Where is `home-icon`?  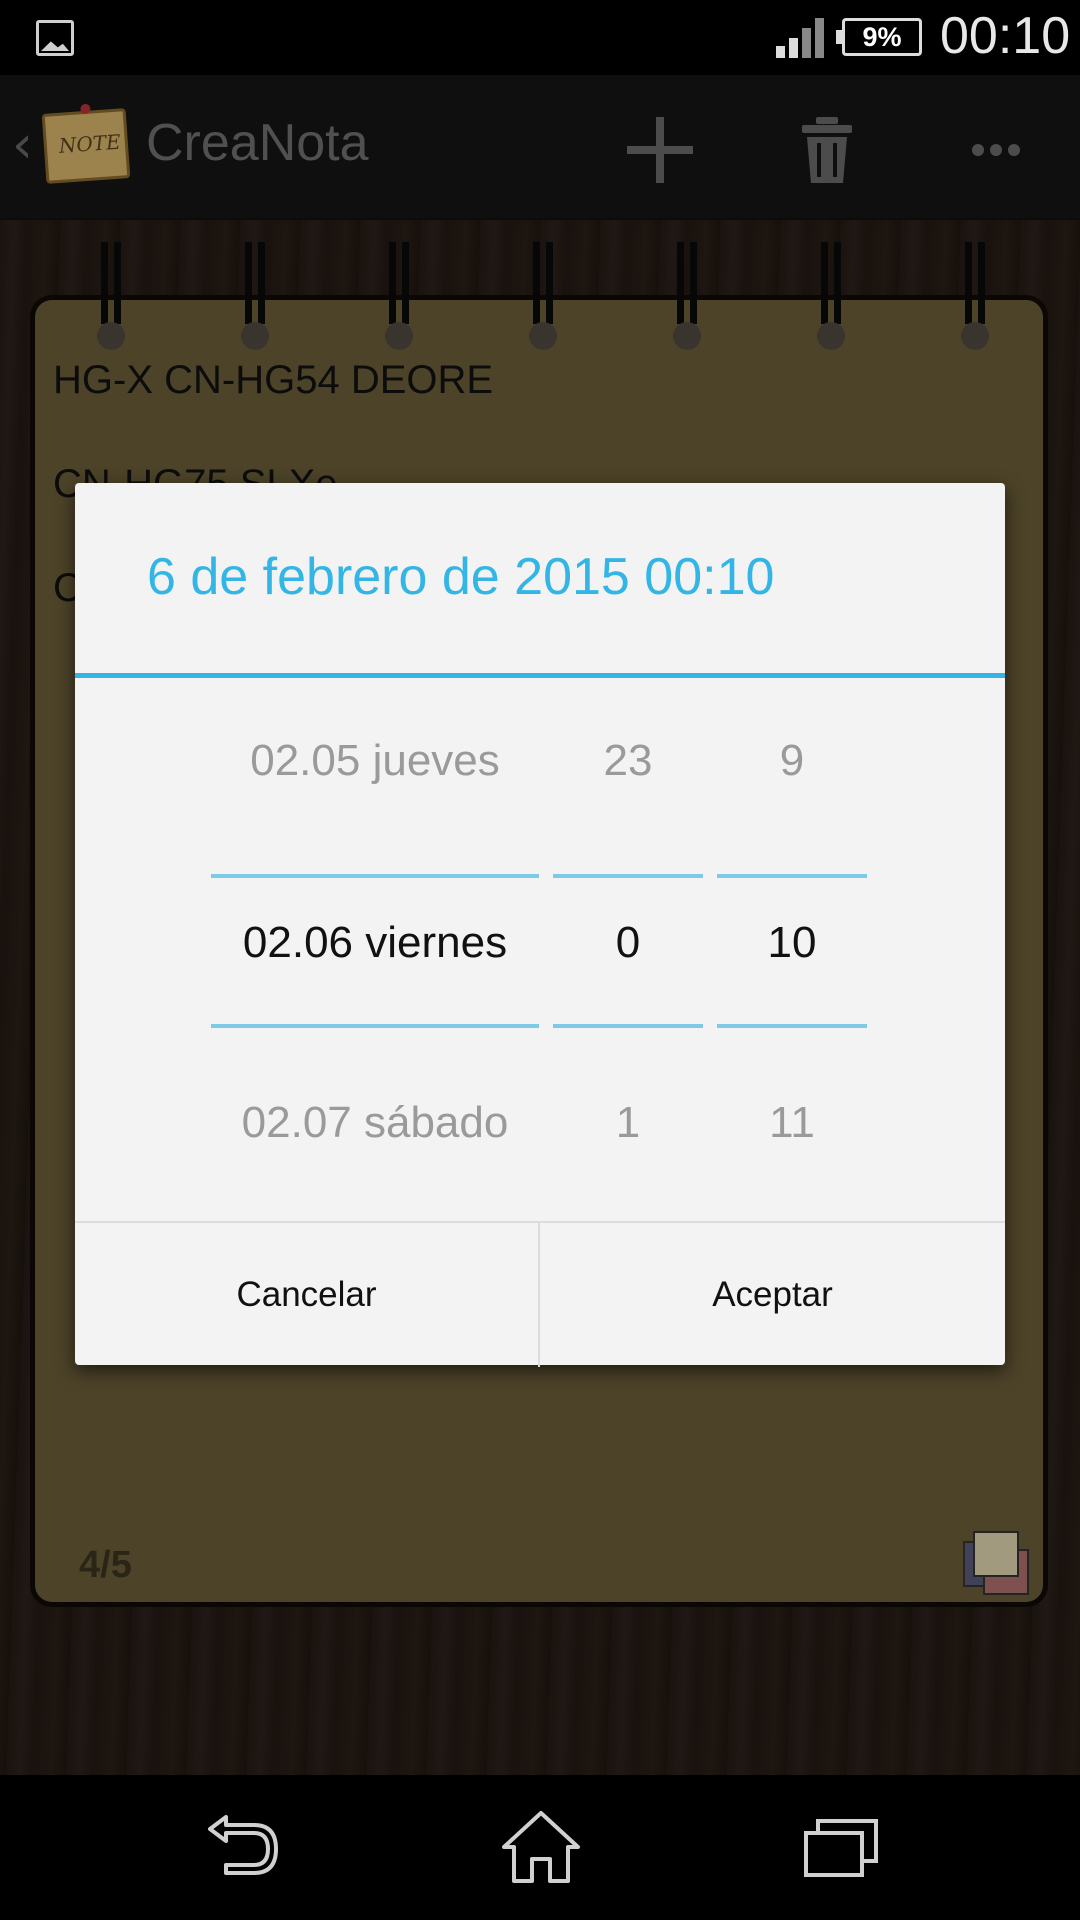 home-icon is located at coordinates (541, 1847).